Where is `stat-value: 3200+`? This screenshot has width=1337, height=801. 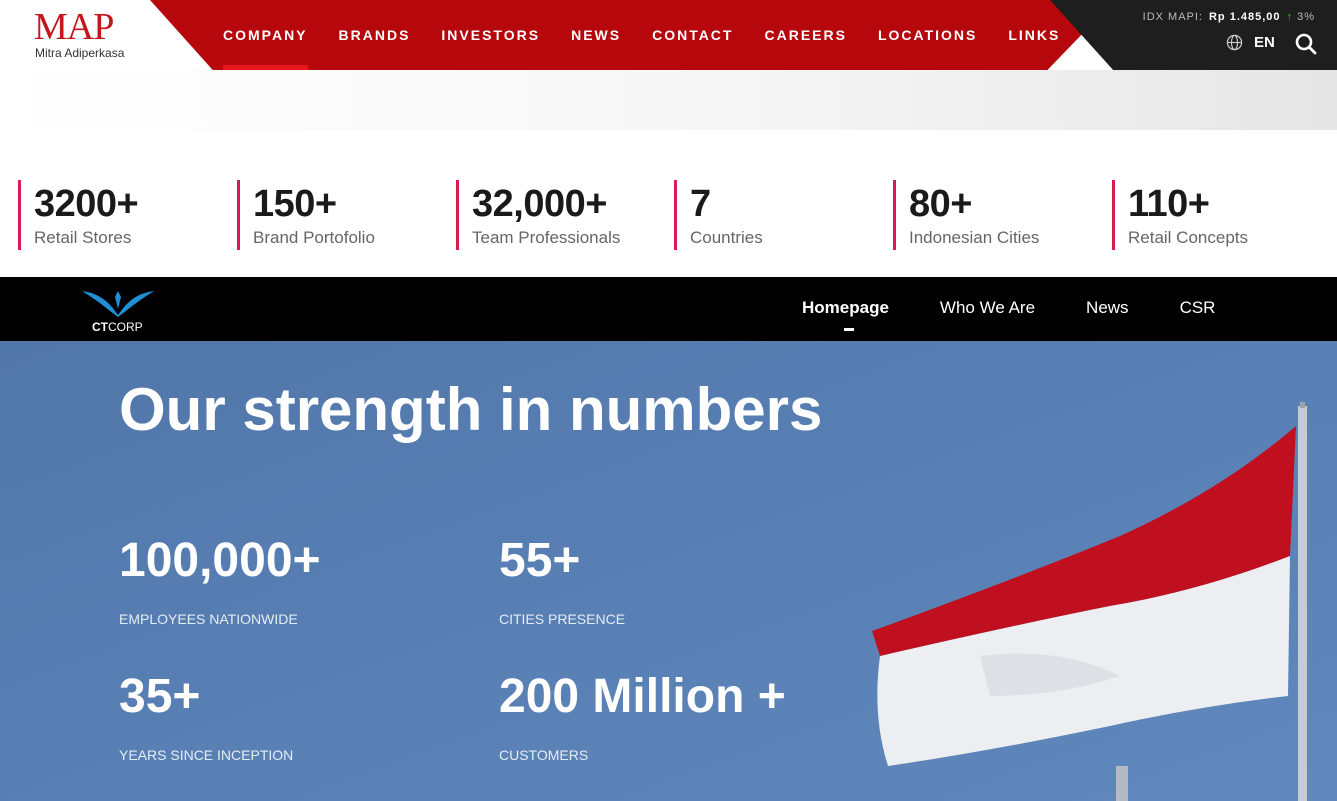
stat-value: 3200+ is located at coordinates (86, 204).